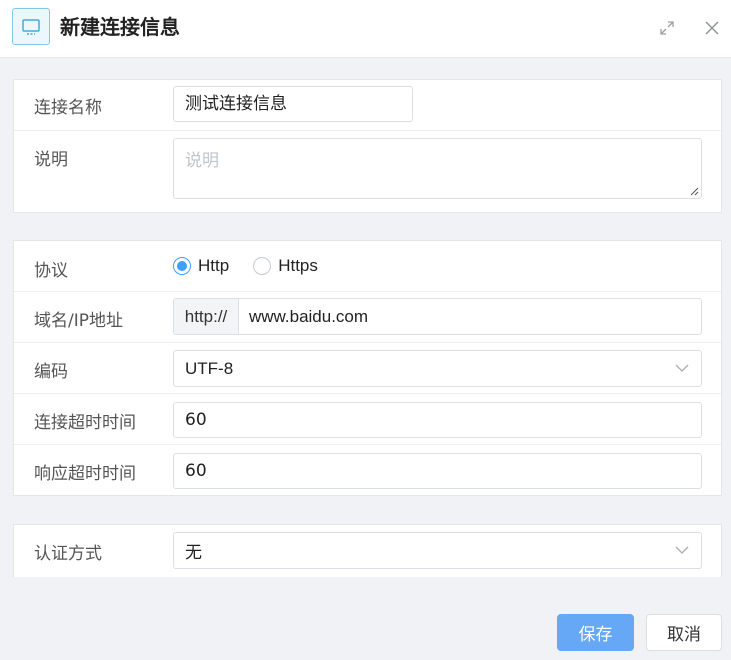 The width and height of the screenshot is (731, 660). Describe the element at coordinates (684, 632) in the screenshot. I see `cancel-button: 取消` at that location.